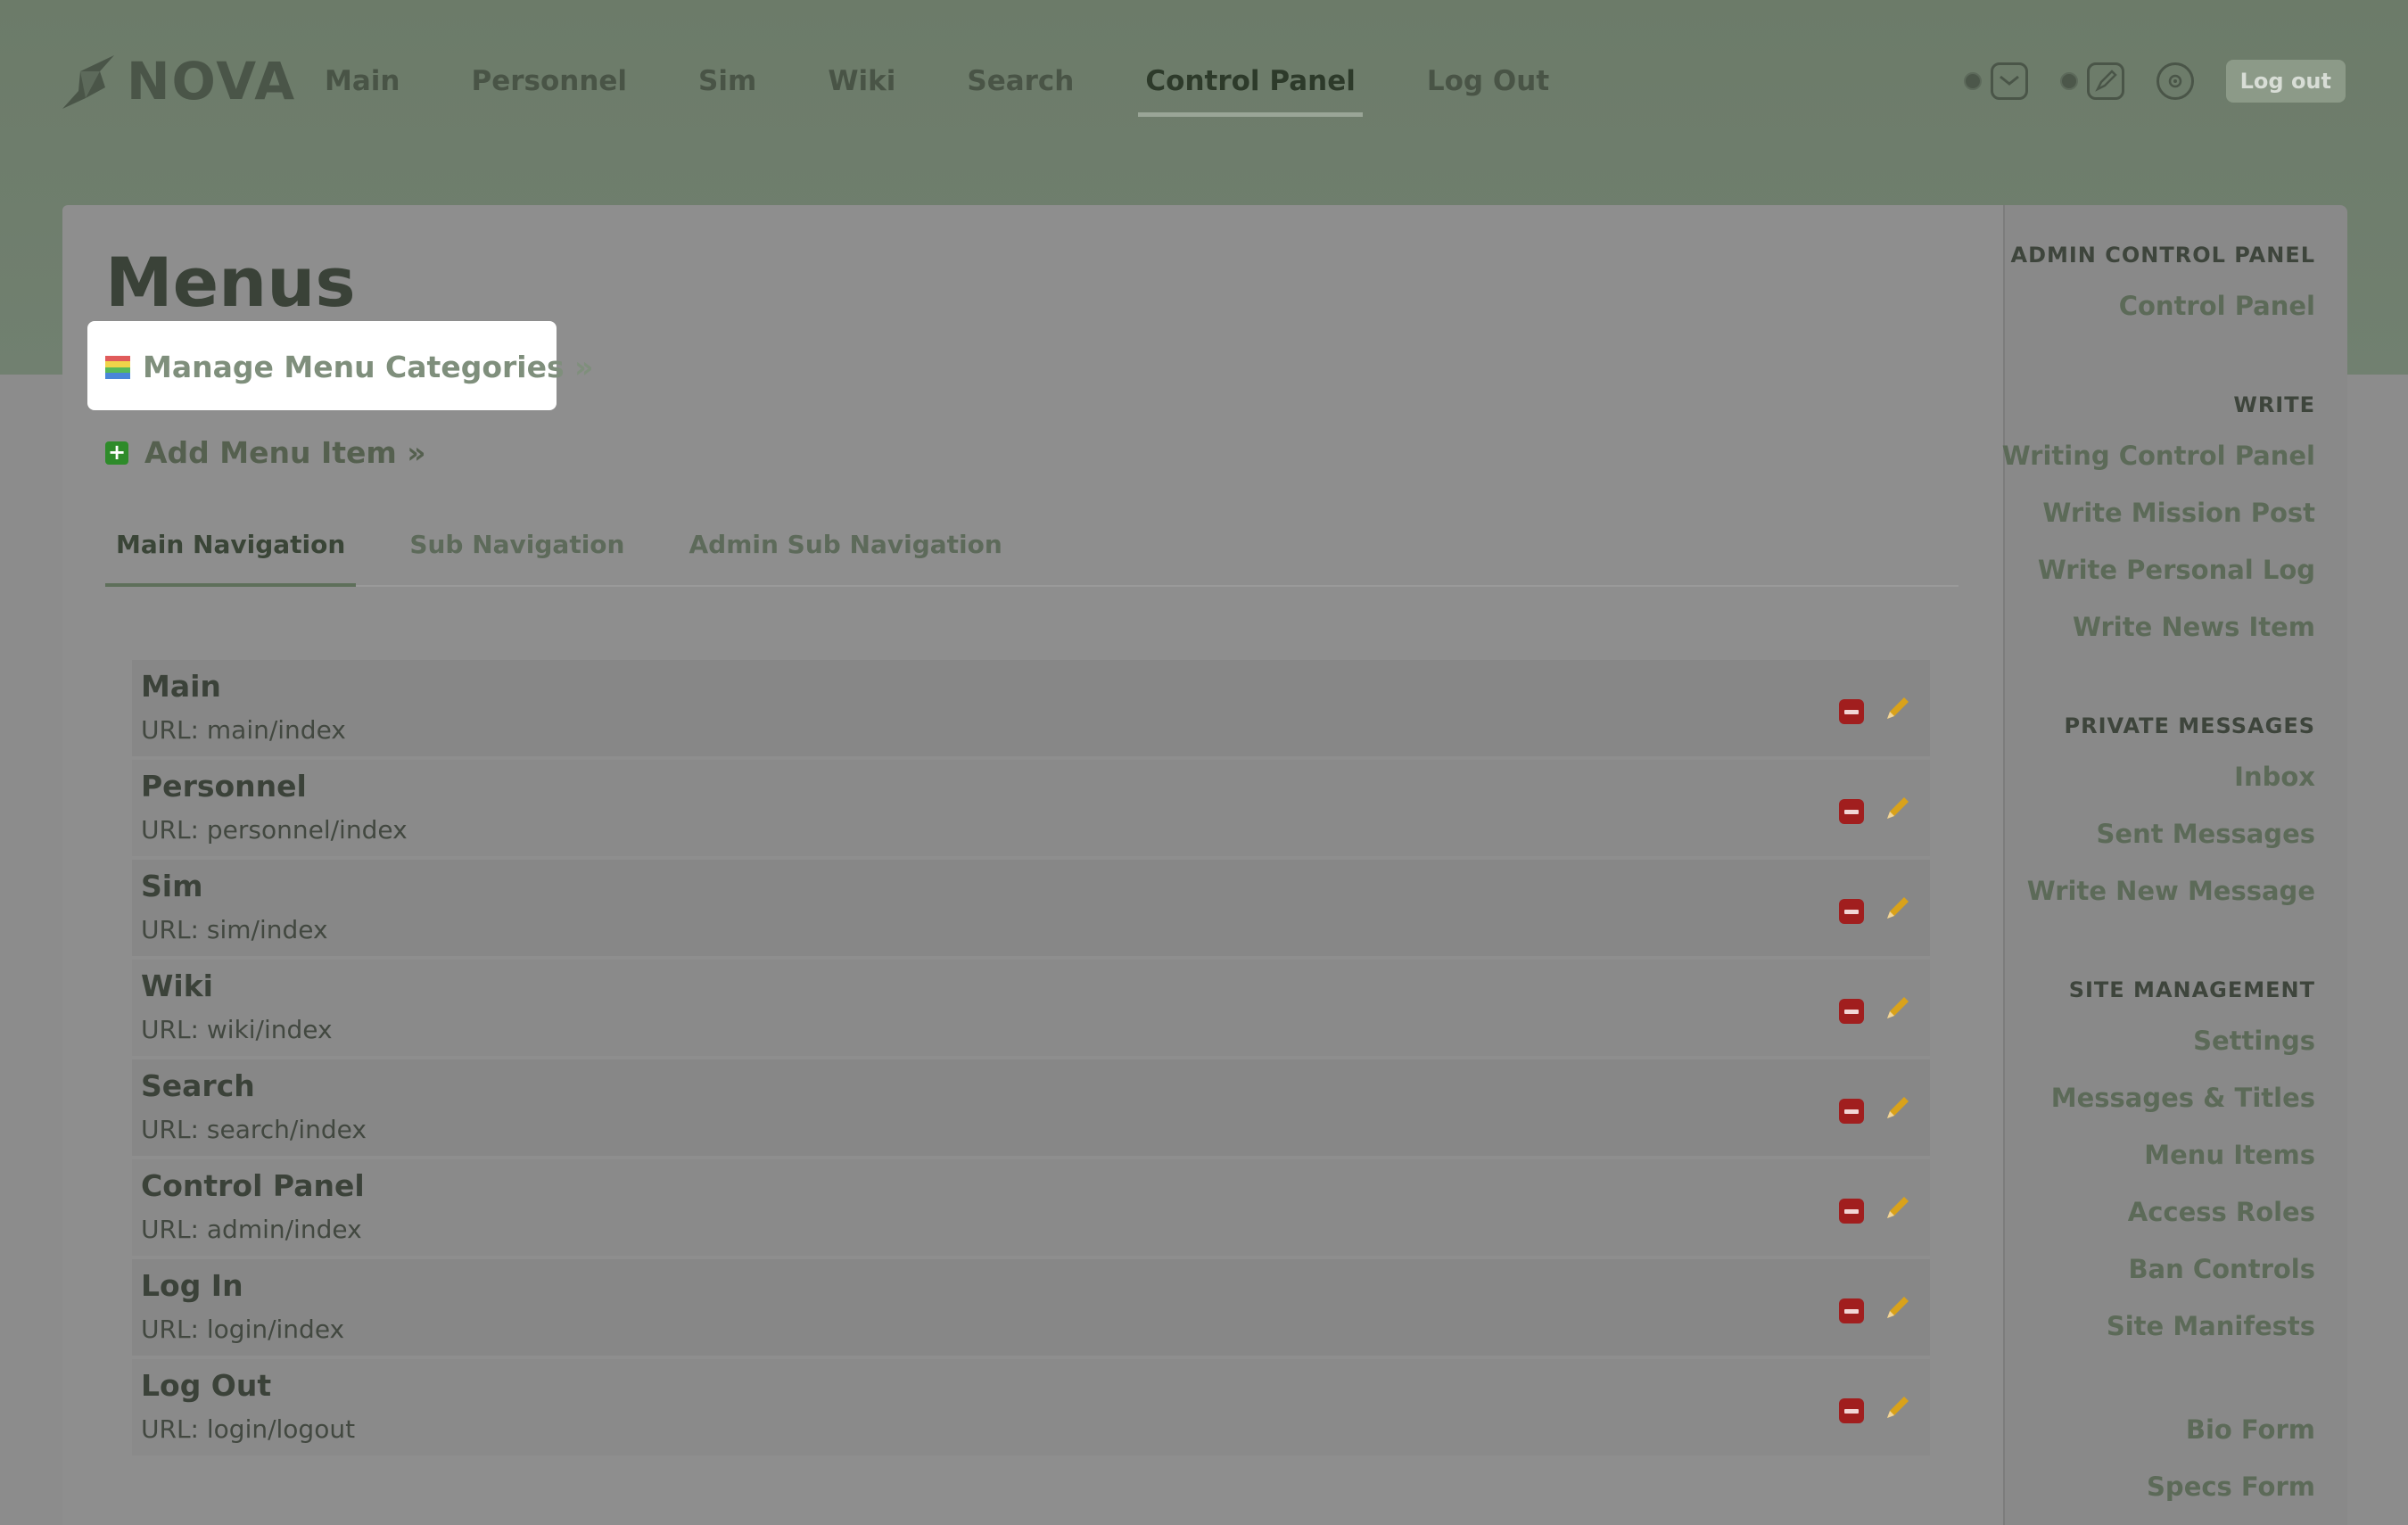 The height and width of the screenshot is (1525, 2408). Describe the element at coordinates (1031, 1008) in the screenshot. I see `table-row: Wiki URL: wiki/index` at that location.